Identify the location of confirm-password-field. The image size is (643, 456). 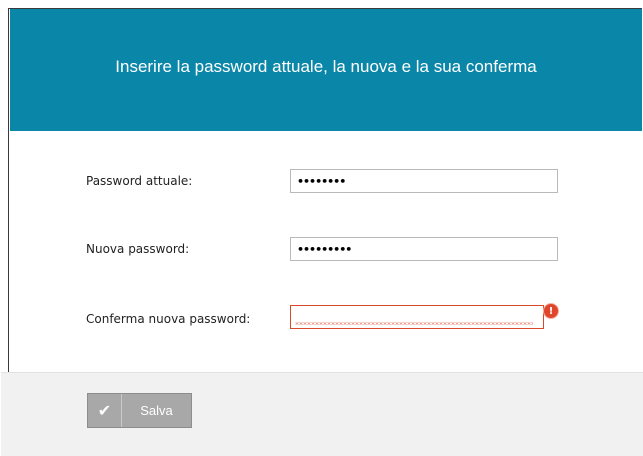
(417, 317).